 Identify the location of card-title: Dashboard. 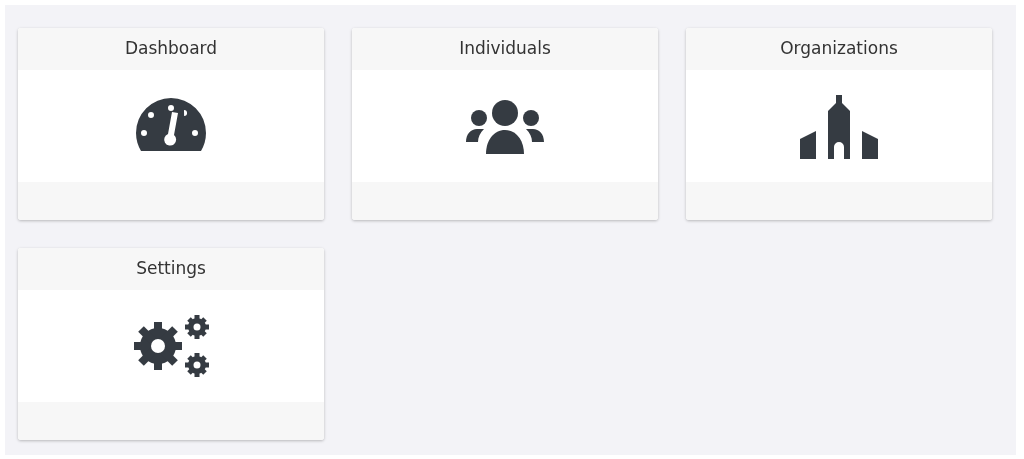
(171, 49).